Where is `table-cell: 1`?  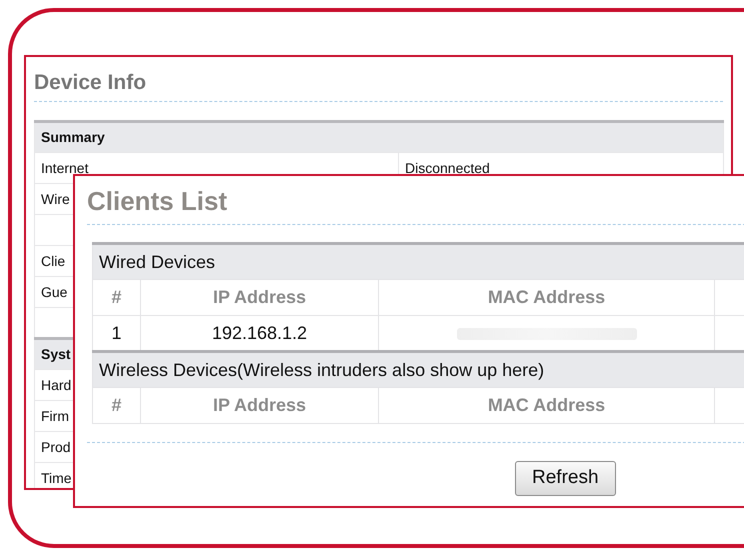
table-cell: 1 is located at coordinates (116, 332).